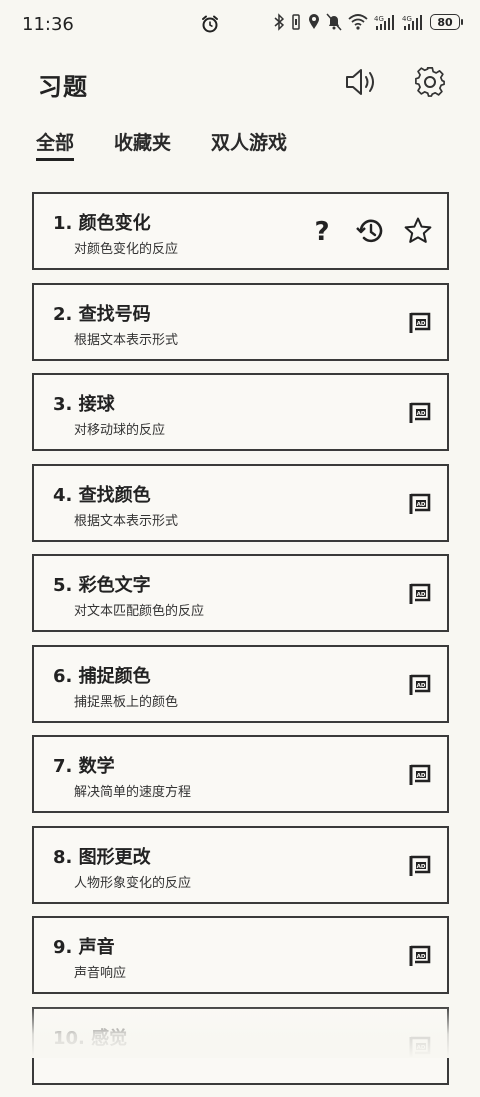 This screenshot has height=1097, width=480. I want to click on exercise-title: 7. 数学, so click(84, 766).